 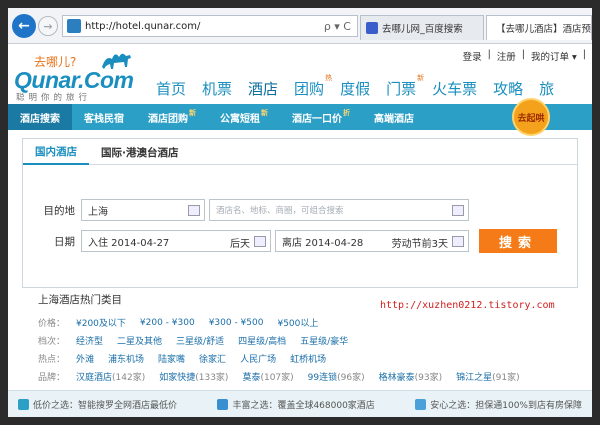 What do you see at coordinates (419, 244) in the screenshot?
I see `checkout-note: 劳动节前3天` at bounding box center [419, 244].